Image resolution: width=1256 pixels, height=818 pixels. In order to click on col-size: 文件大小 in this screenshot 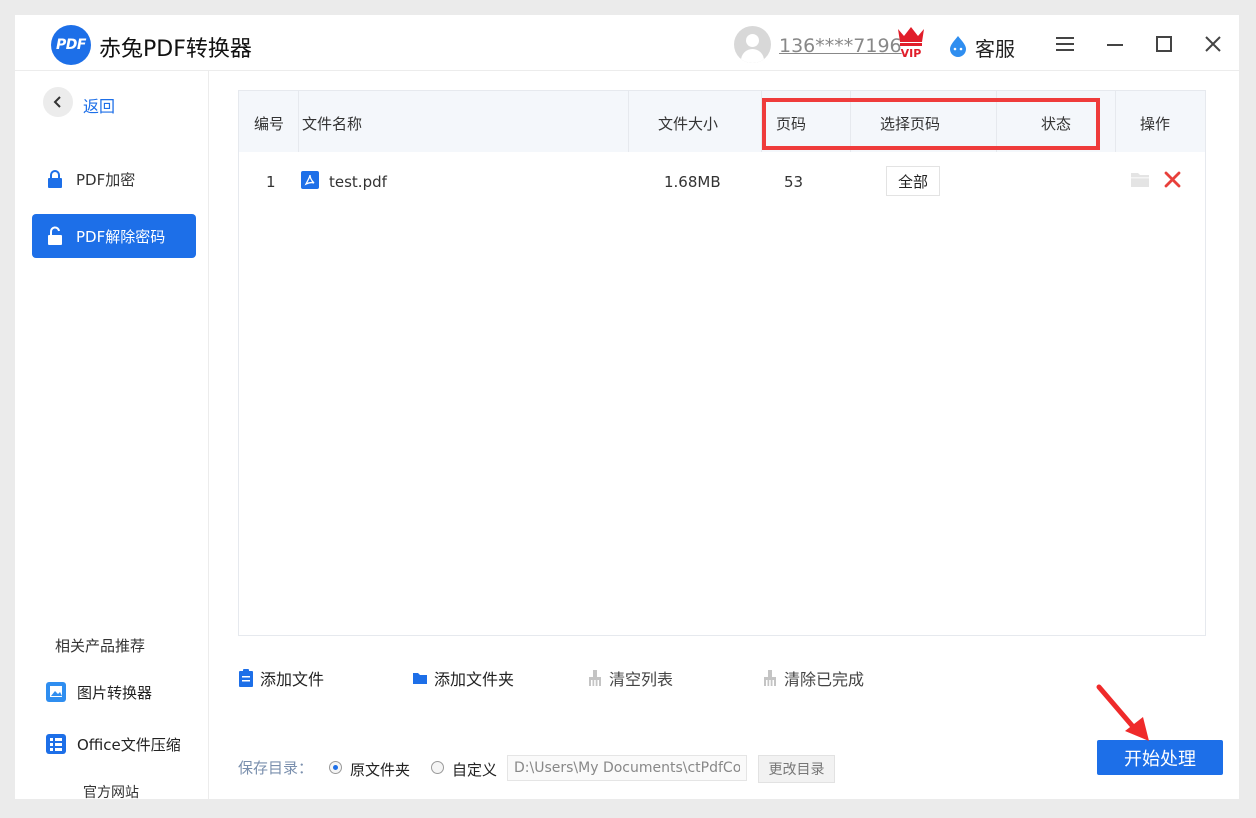, I will do `click(688, 124)`.